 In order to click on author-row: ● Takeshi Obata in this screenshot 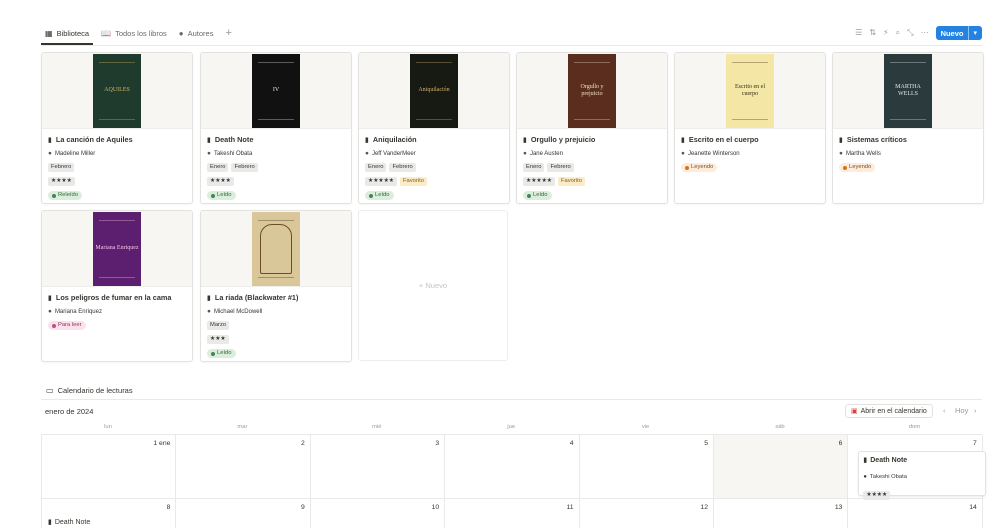, I will do `click(276, 153)`.